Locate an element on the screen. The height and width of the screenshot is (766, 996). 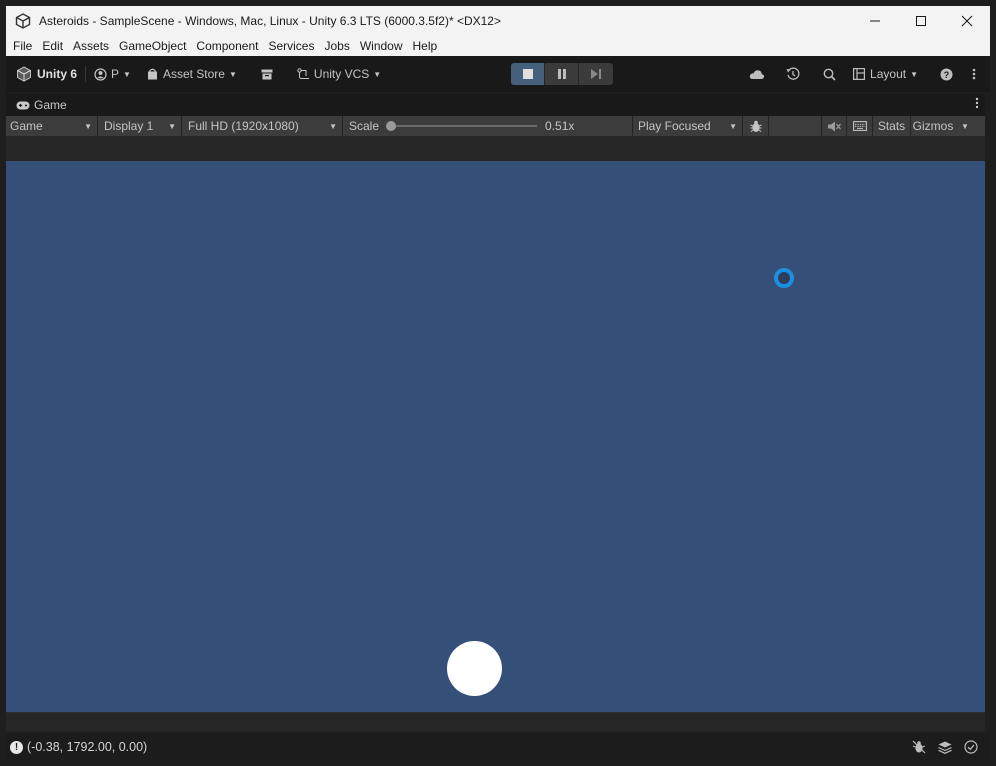
package-manager-button is located at coordinates (267, 74).